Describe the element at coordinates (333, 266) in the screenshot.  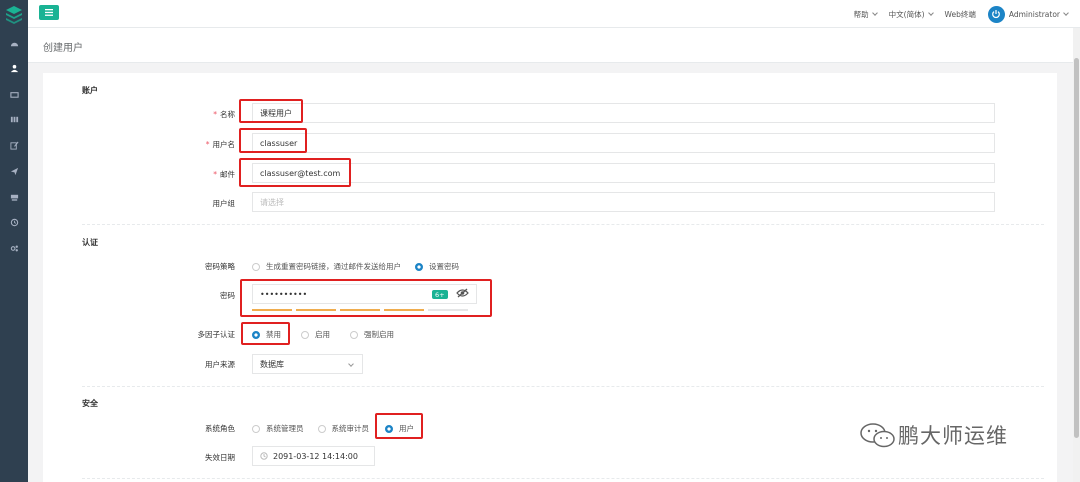
I see `pw-strategy-option-label: 生成重置密码链接，通过邮件发送给用户` at that location.